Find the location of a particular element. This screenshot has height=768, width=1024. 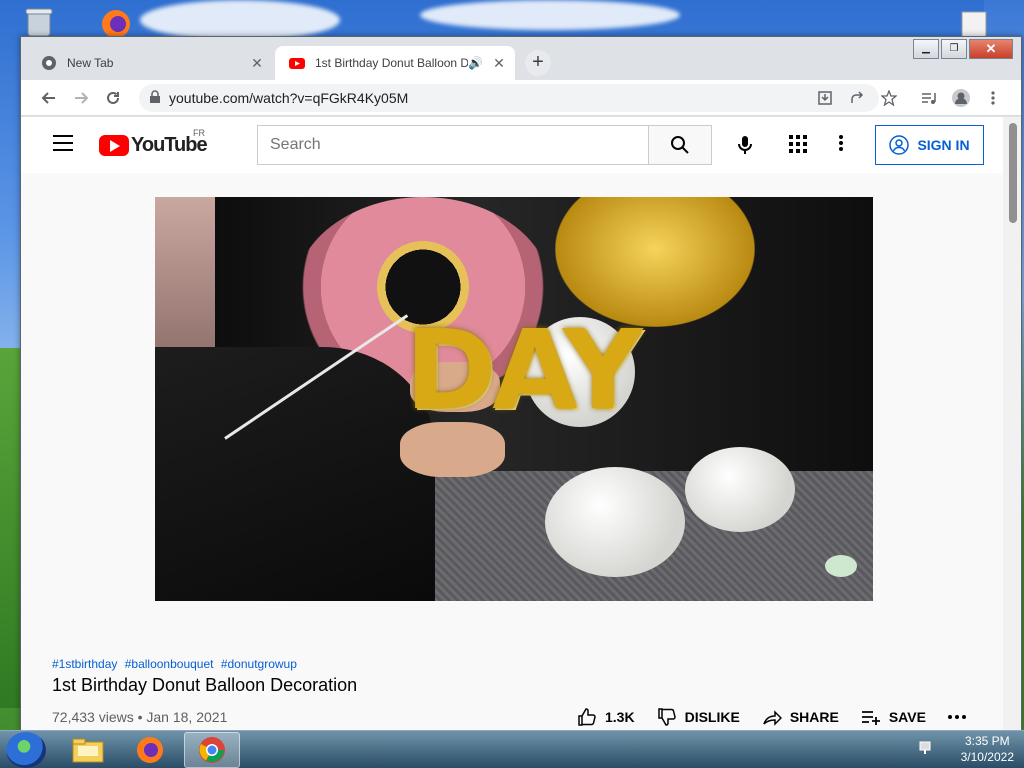

day-letter-balloons: DAY is located at coordinates (524, 370).